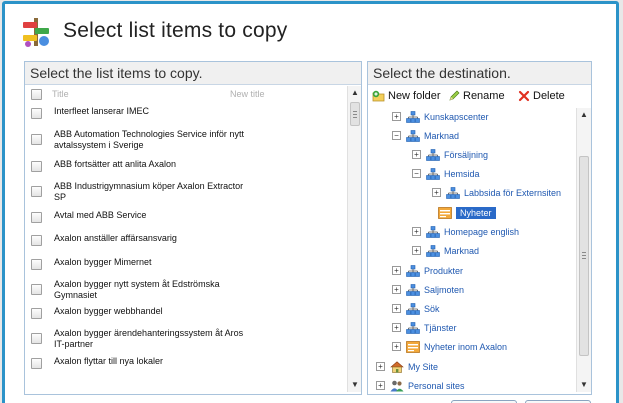 Image resolution: width=623 pixels, height=403 pixels. I want to click on tree-node: − Hemsida, so click(446, 173).